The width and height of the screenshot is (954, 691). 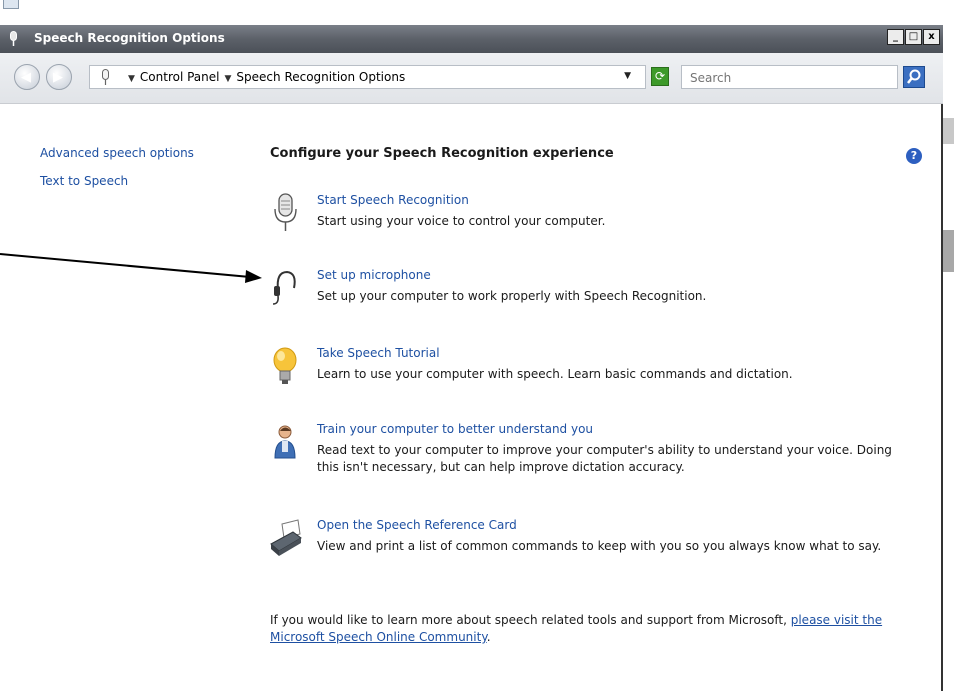 I want to click on search-icon, so click(x=914, y=76).